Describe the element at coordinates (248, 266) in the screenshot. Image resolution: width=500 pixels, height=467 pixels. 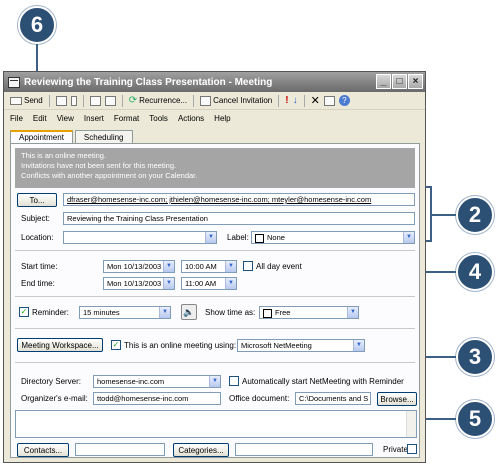
I see `all-day-checkbox` at that location.